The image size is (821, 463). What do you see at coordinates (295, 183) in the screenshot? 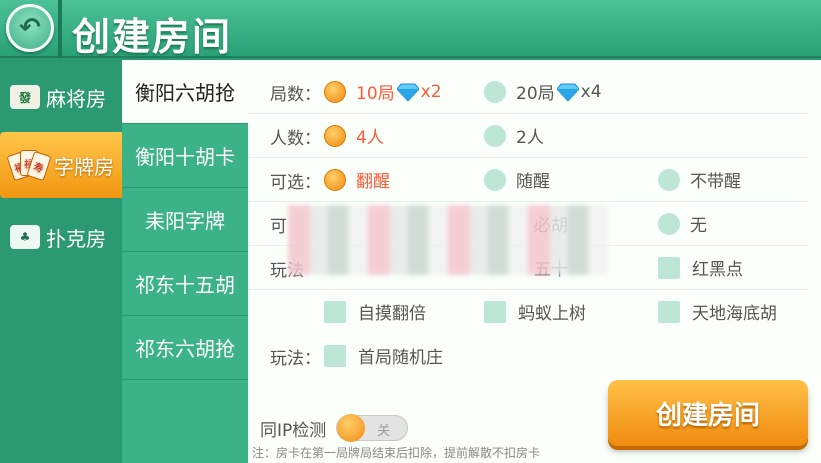
I see `optional-label: 可选：` at bounding box center [295, 183].